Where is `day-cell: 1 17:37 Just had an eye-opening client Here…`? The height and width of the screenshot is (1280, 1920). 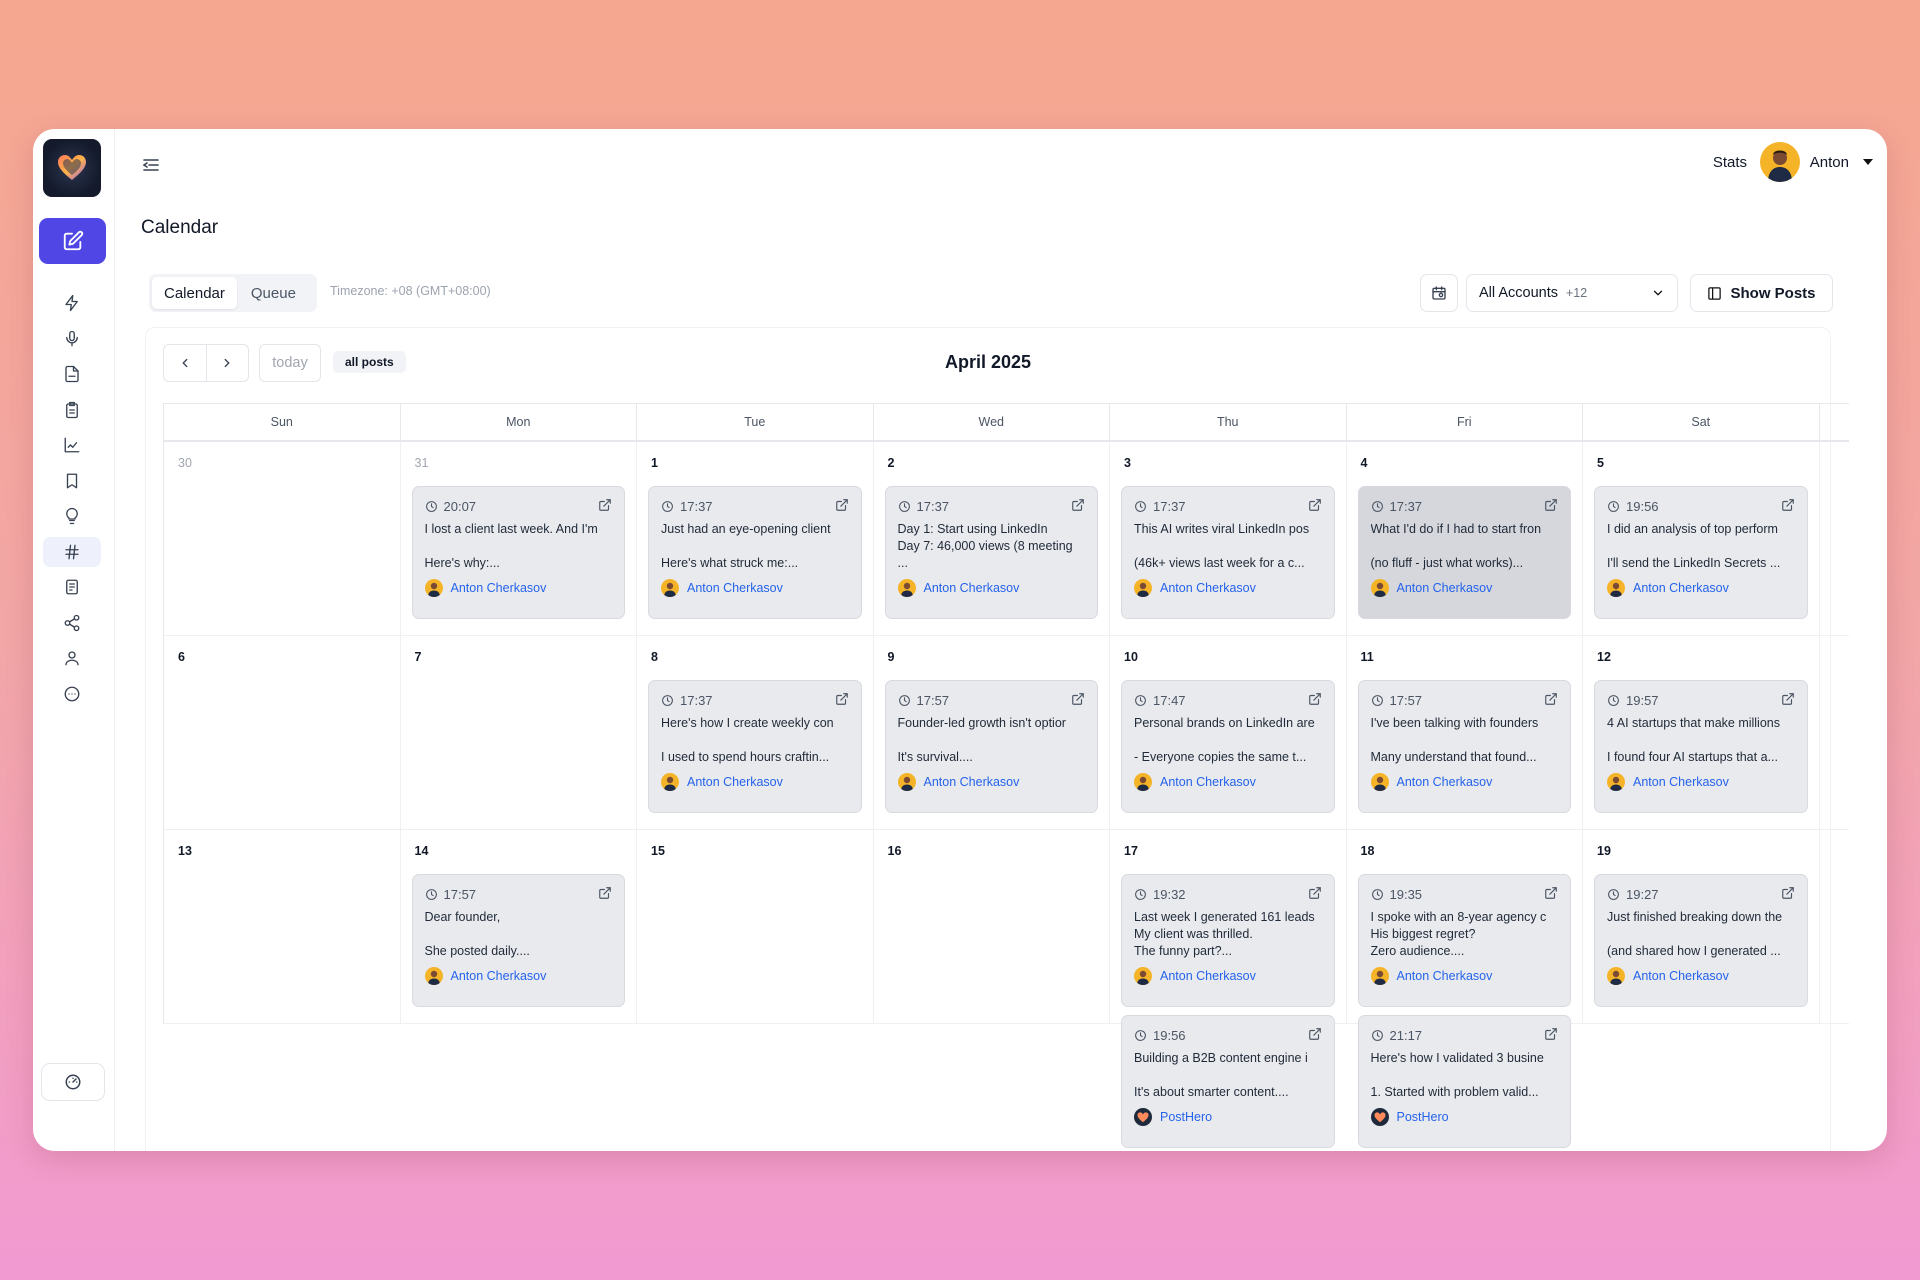 day-cell: 1 17:37 Just had an eye-opening client Here… is located at coordinates (755, 538).